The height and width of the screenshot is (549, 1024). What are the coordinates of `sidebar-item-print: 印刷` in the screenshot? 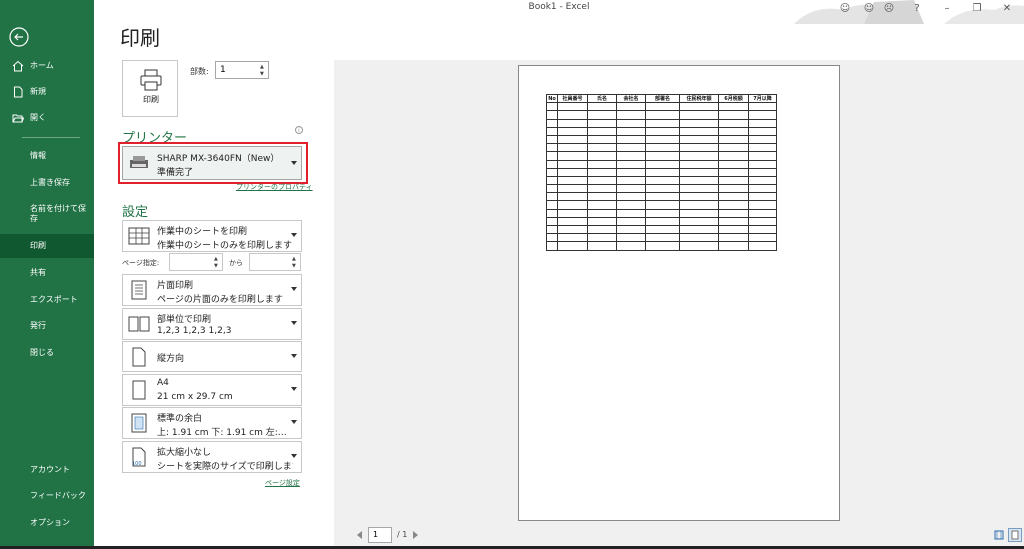 It's located at (47, 246).